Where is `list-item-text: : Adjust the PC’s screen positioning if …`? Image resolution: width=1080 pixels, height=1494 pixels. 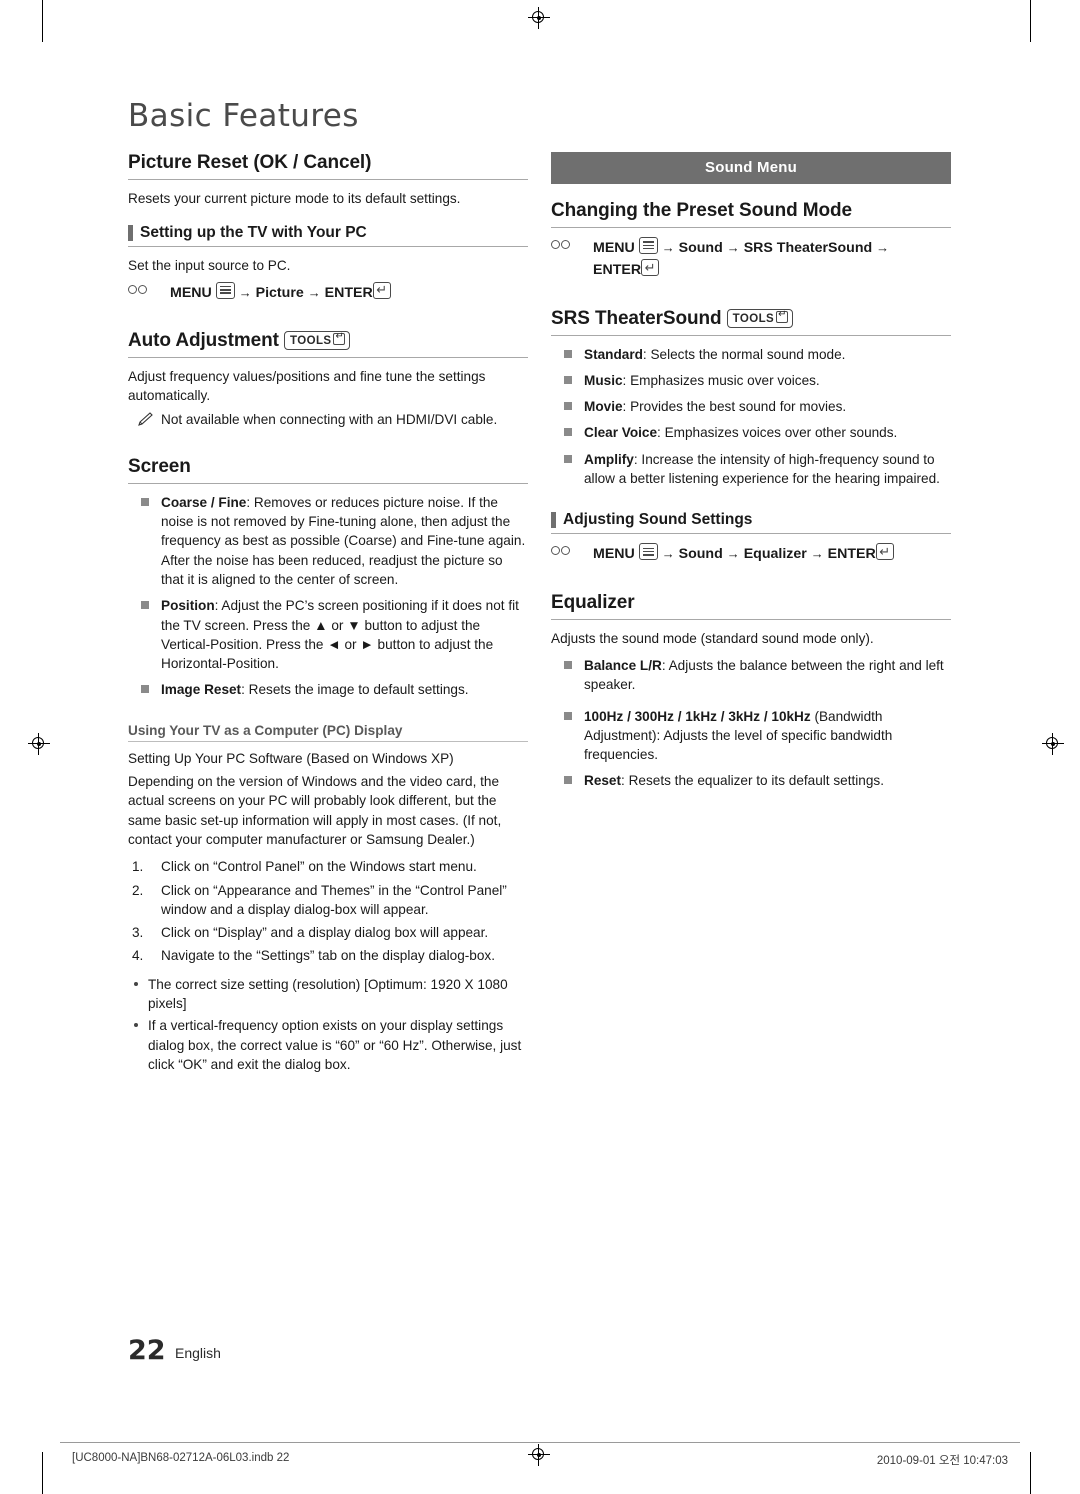 list-item-text: : Adjust the PC’s screen positioning if … is located at coordinates (340, 635).